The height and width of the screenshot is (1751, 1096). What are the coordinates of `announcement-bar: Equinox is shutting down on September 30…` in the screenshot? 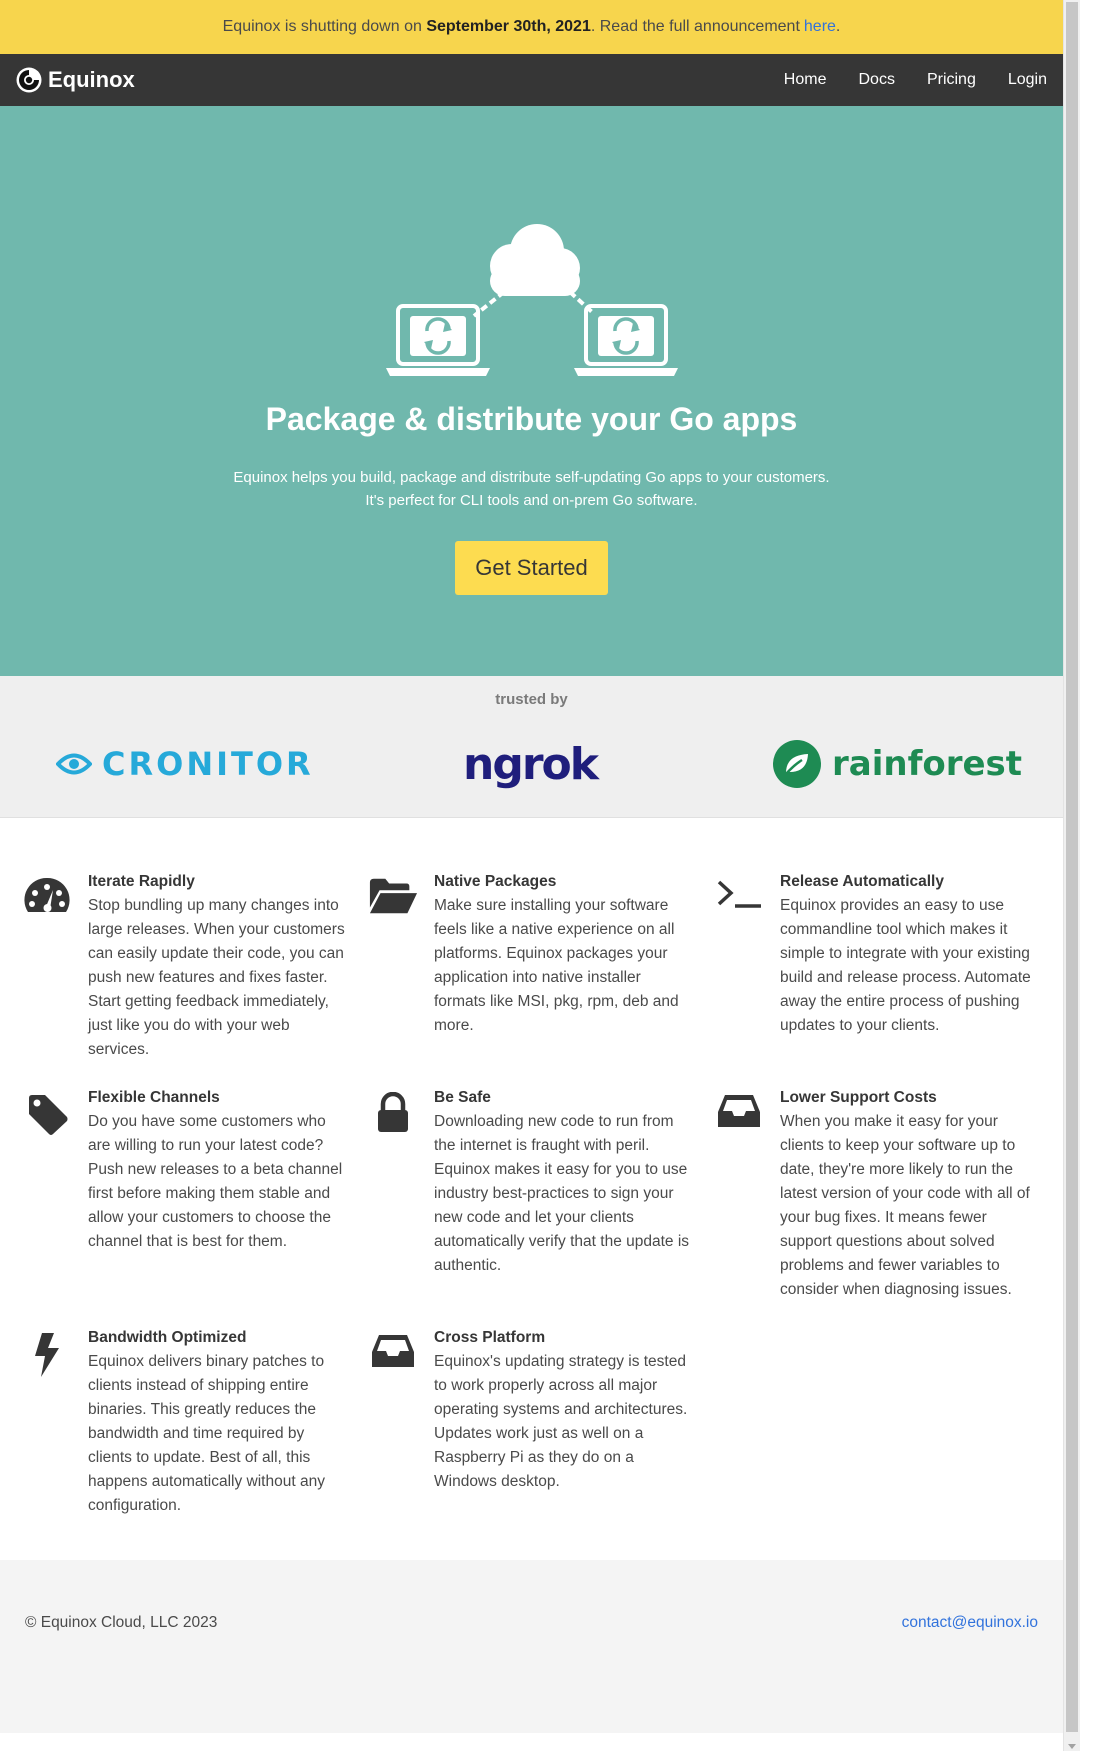 It's located at (531, 27).